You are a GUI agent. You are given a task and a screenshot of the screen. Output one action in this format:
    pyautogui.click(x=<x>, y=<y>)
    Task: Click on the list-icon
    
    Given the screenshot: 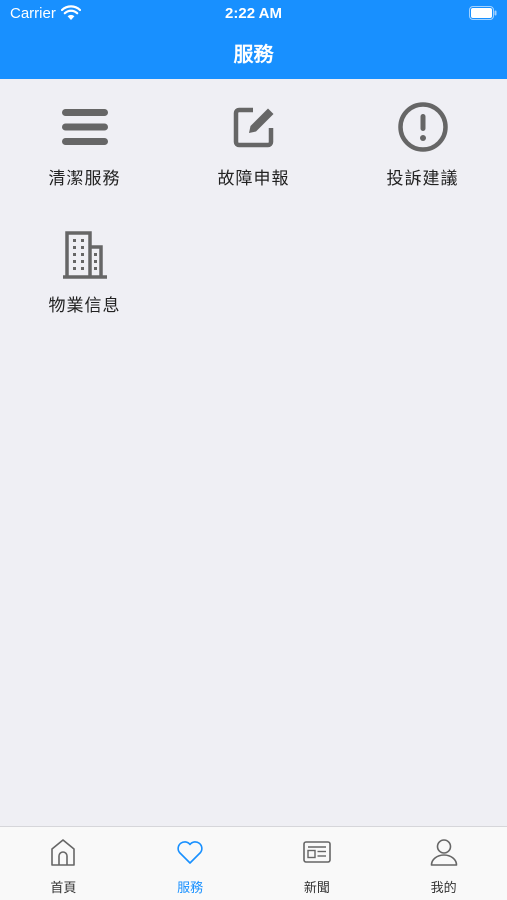 What is the action you would take?
    pyautogui.click(x=84, y=127)
    